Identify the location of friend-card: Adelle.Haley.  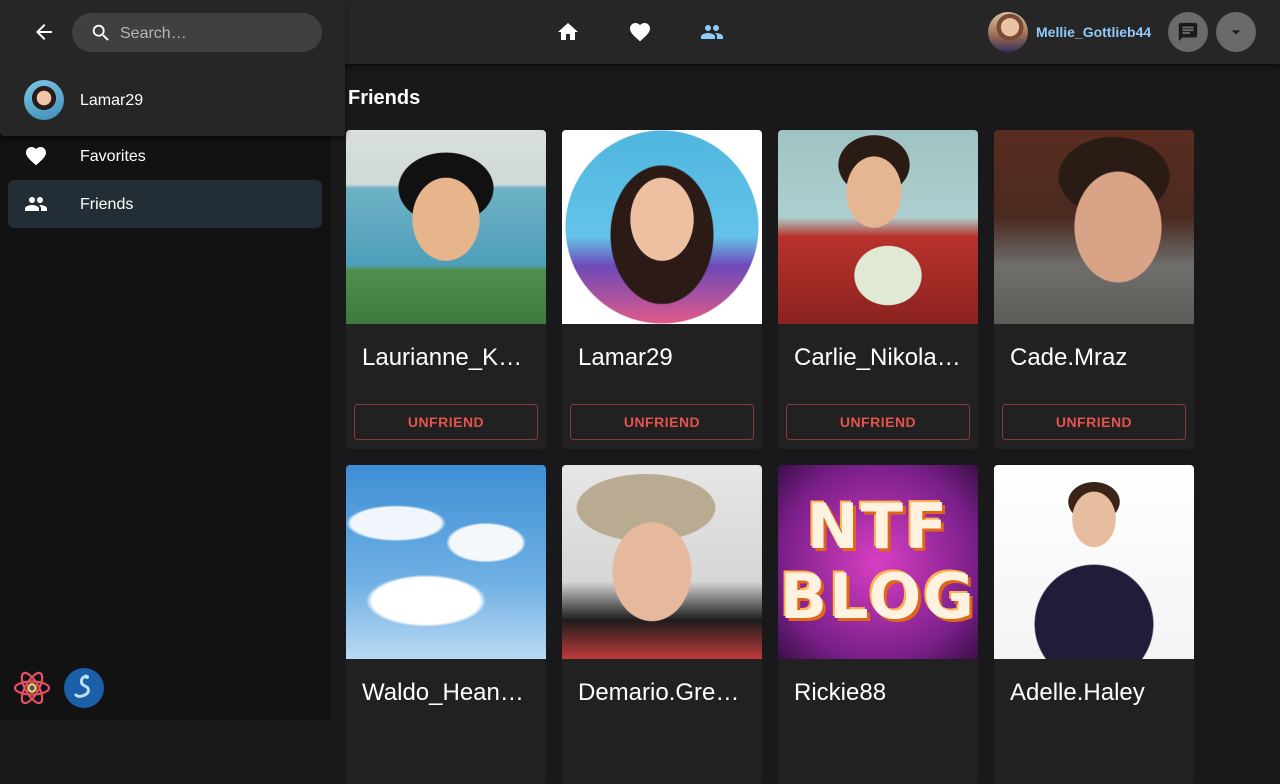
(1094, 624).